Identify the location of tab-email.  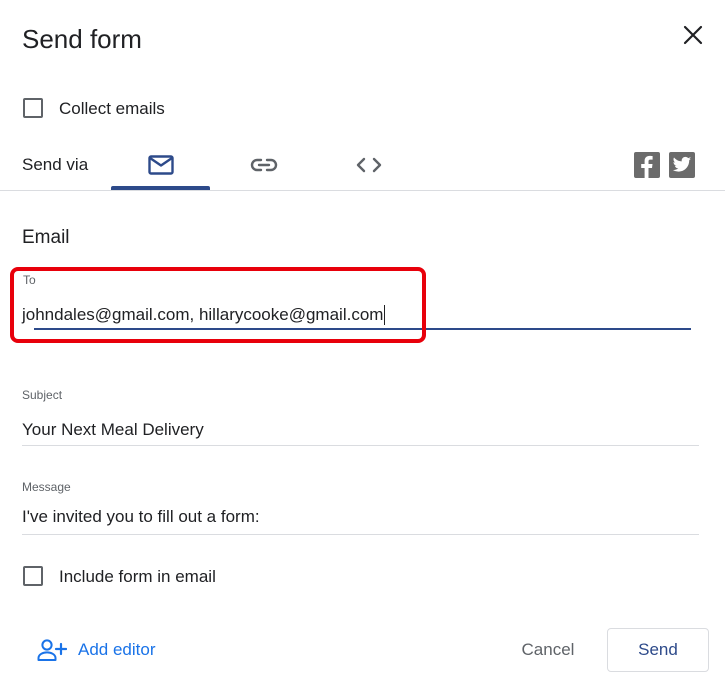
(160, 165).